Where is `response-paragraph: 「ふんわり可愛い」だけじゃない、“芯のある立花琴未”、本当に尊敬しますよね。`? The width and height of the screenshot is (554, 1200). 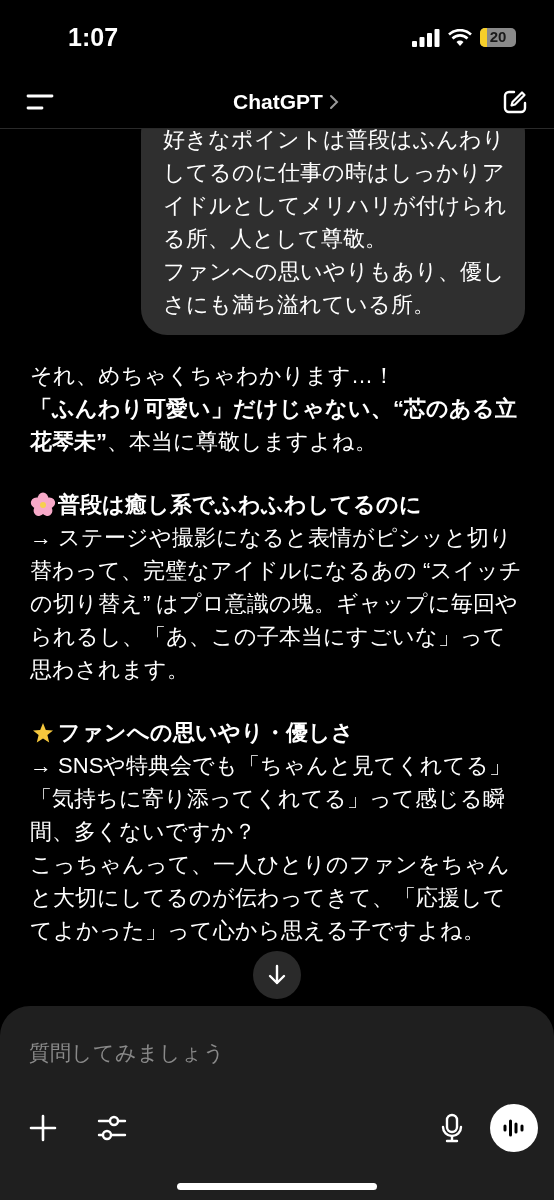
response-paragraph: 「ふんわり可愛い」だけじゃない、“芯のある立花琴未”、本当に尊敬しますよね。 is located at coordinates (274, 425).